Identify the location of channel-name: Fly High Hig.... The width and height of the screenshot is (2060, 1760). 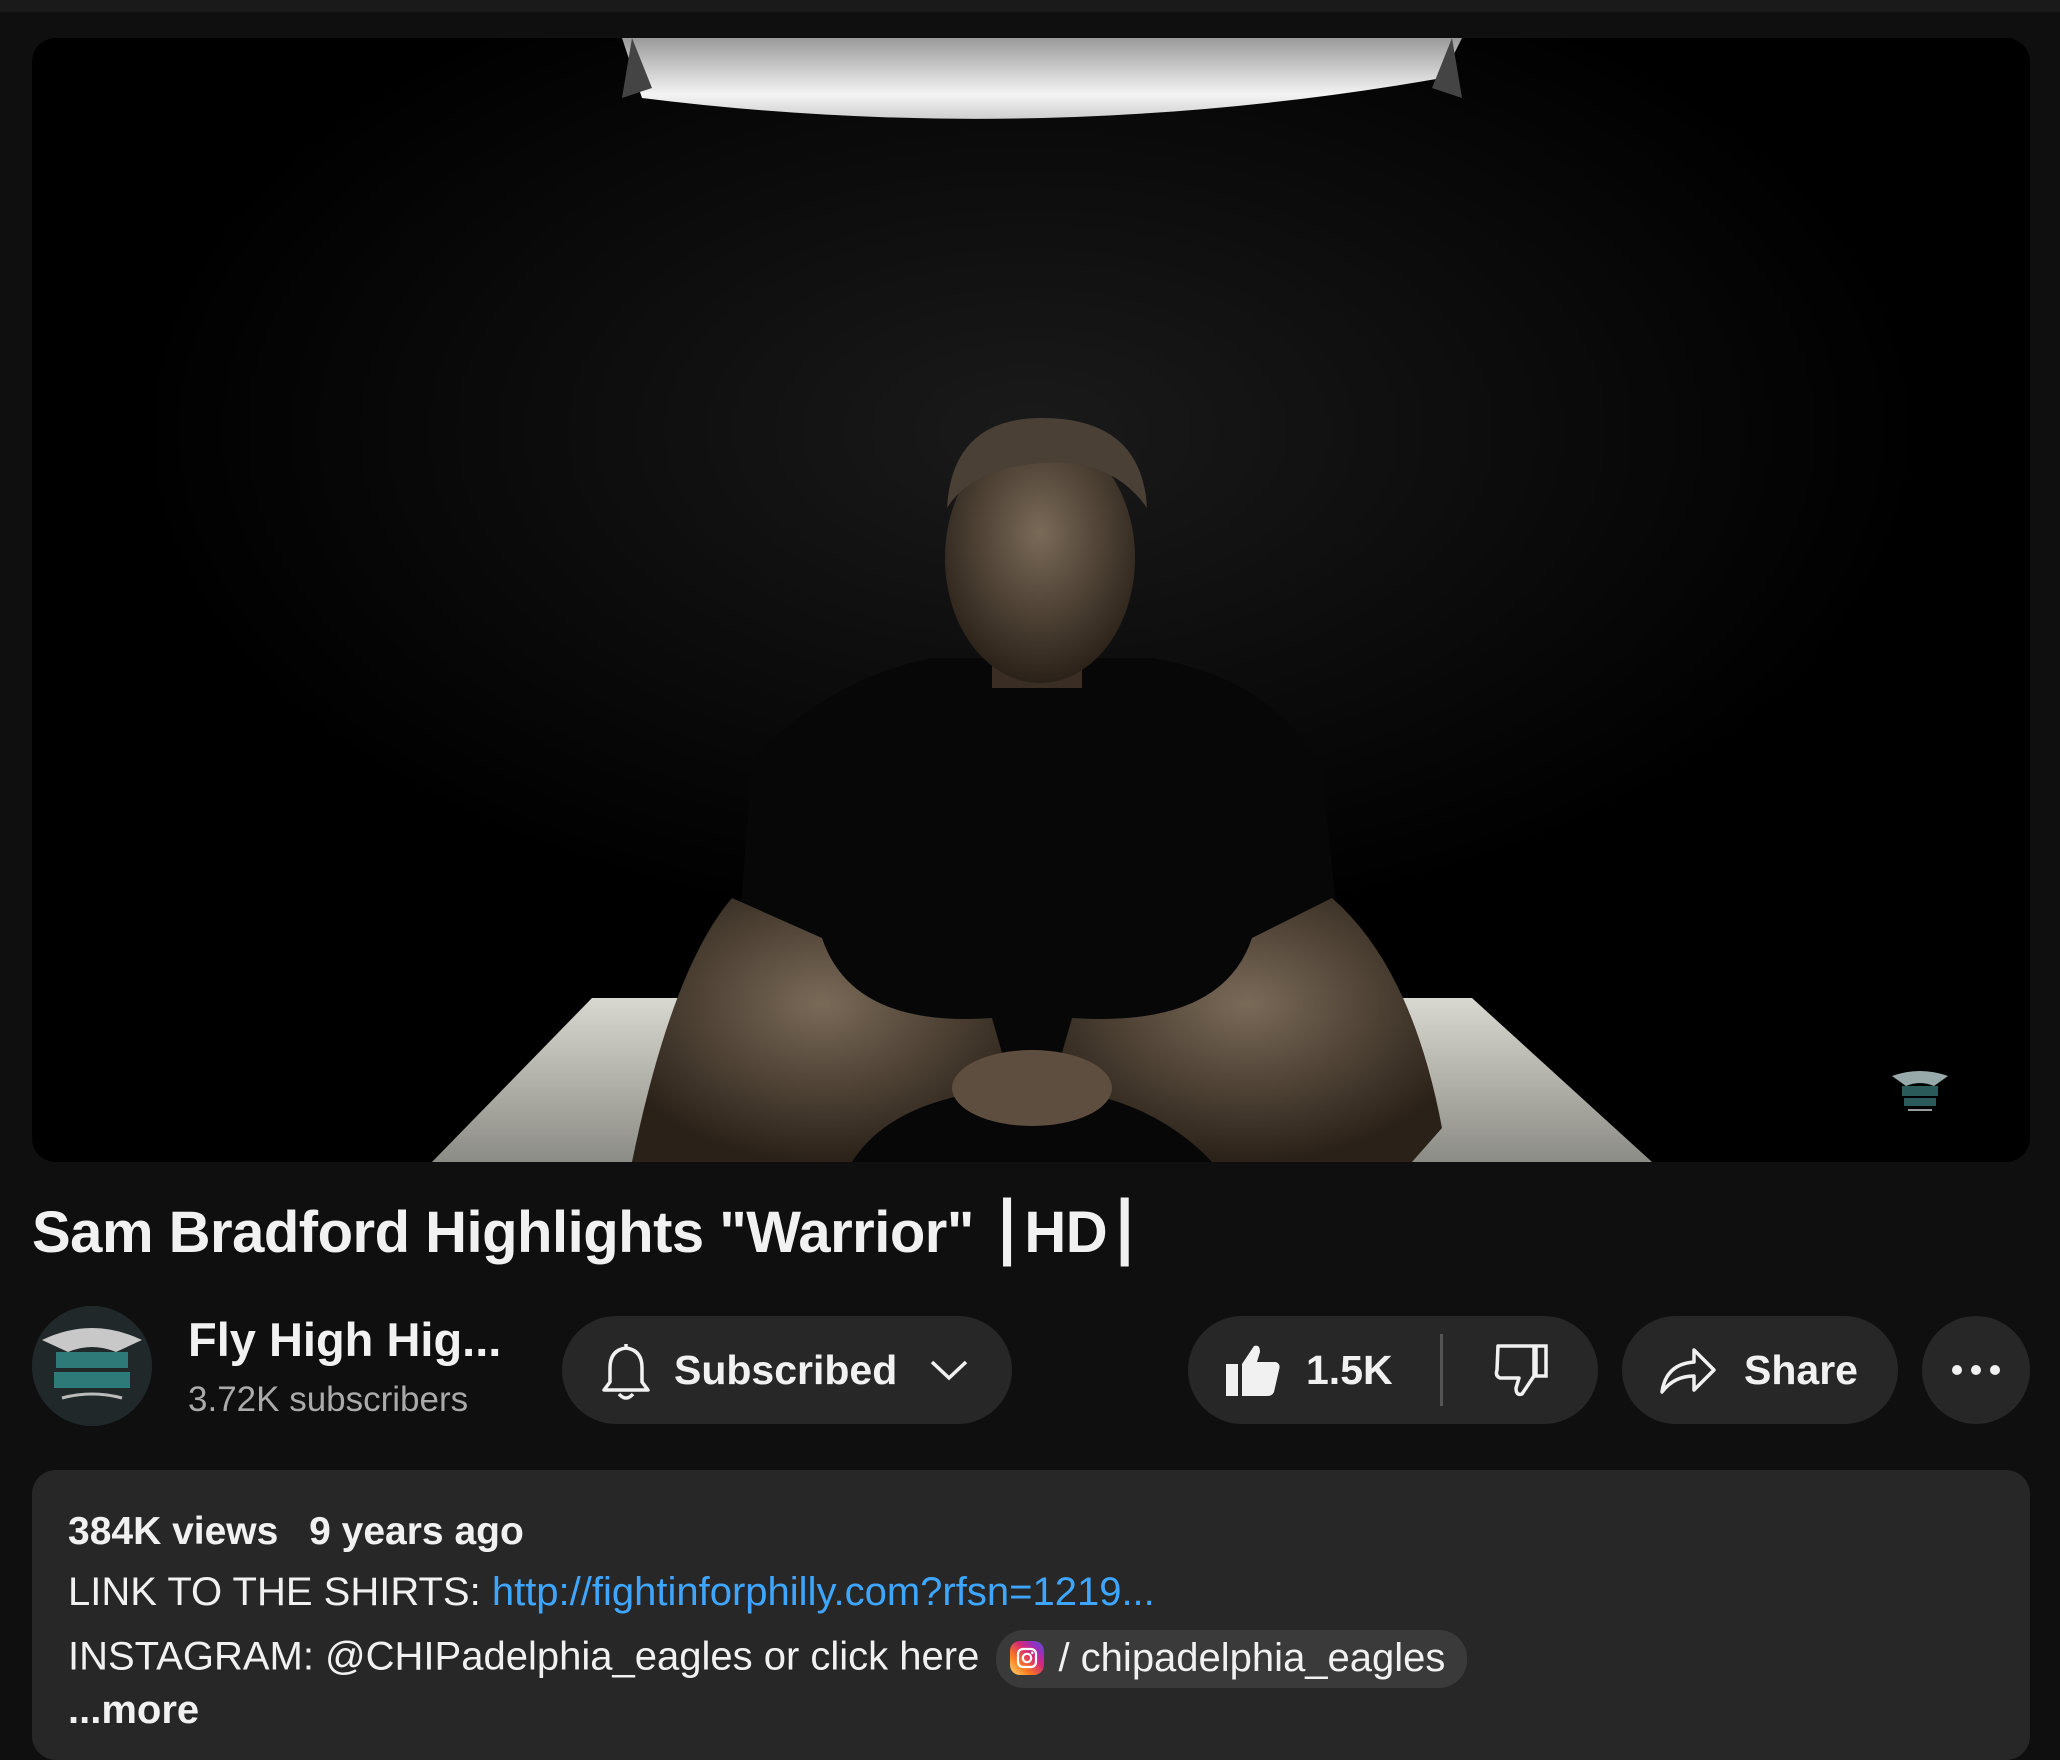
(344, 1339).